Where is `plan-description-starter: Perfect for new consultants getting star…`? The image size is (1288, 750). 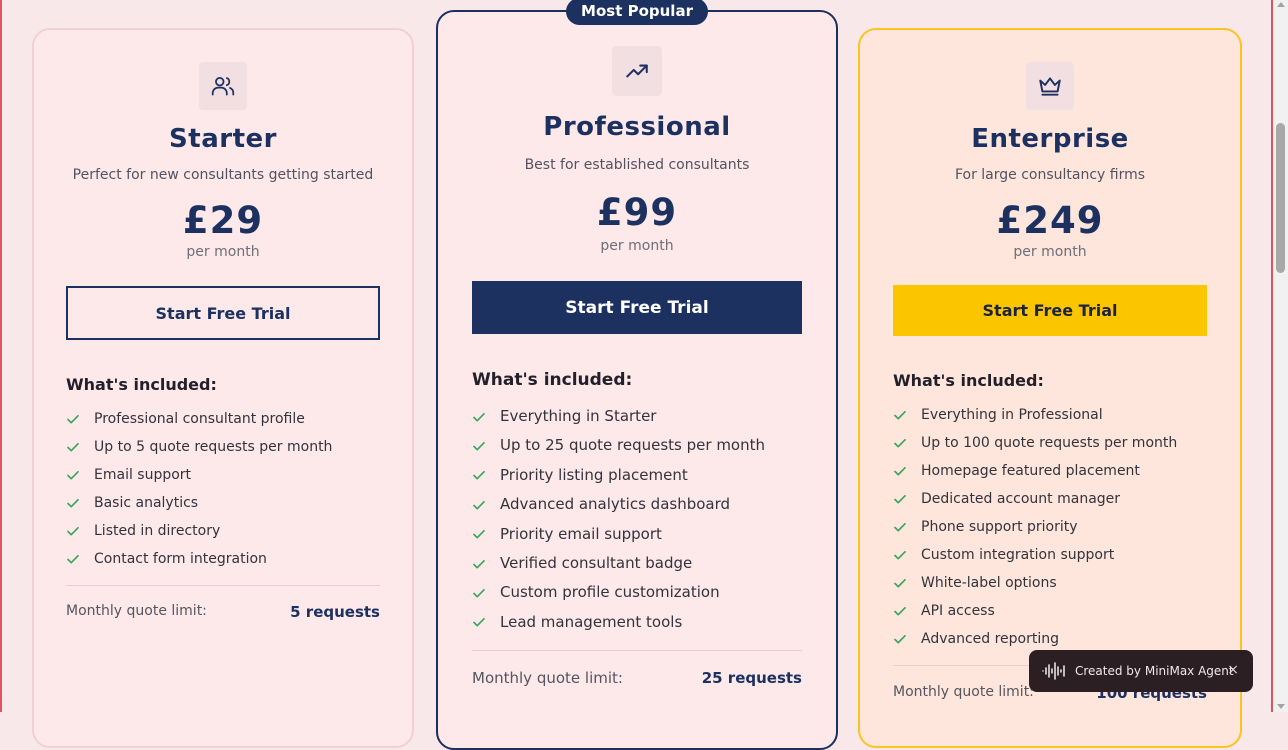
plan-description-starter: Perfect for new consultants getting star… is located at coordinates (223, 175).